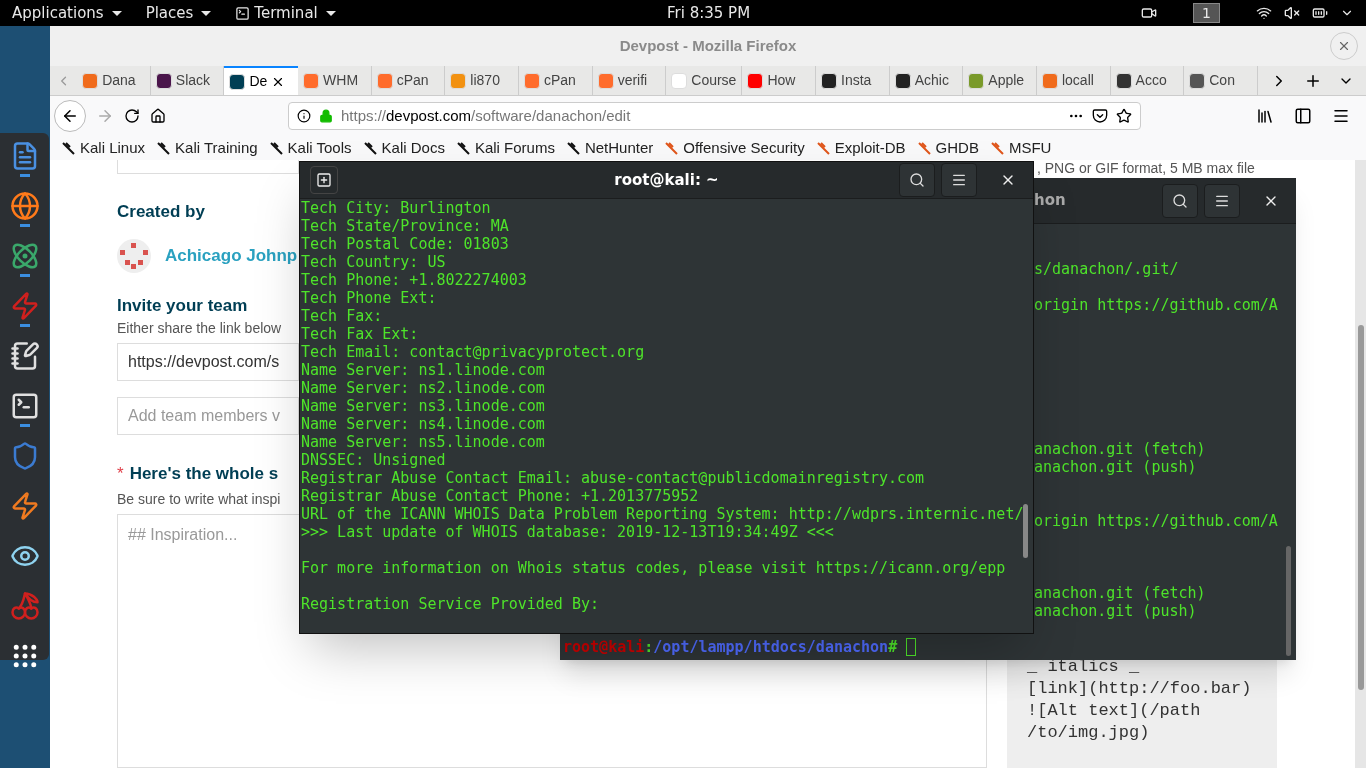 This screenshot has width=1366, height=768. What do you see at coordinates (1073, 80) in the screenshot?
I see `browser-tab: locall` at bounding box center [1073, 80].